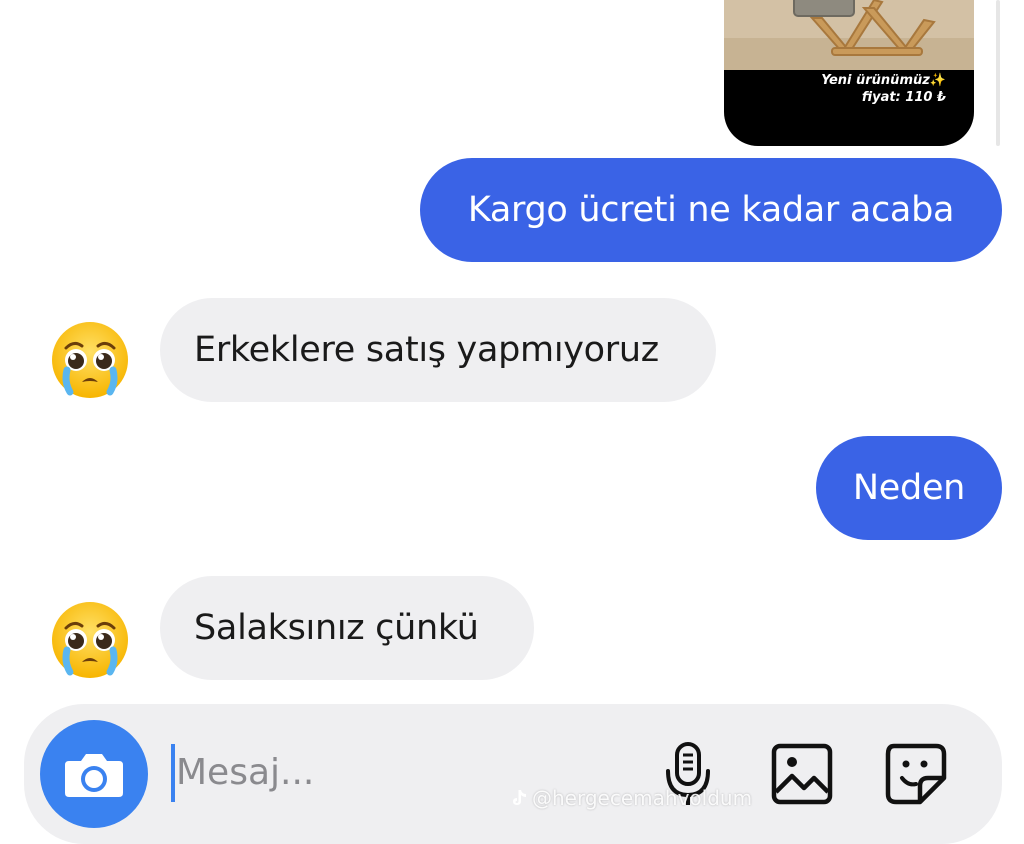  I want to click on wooden-stand-illustration, so click(849, 35).